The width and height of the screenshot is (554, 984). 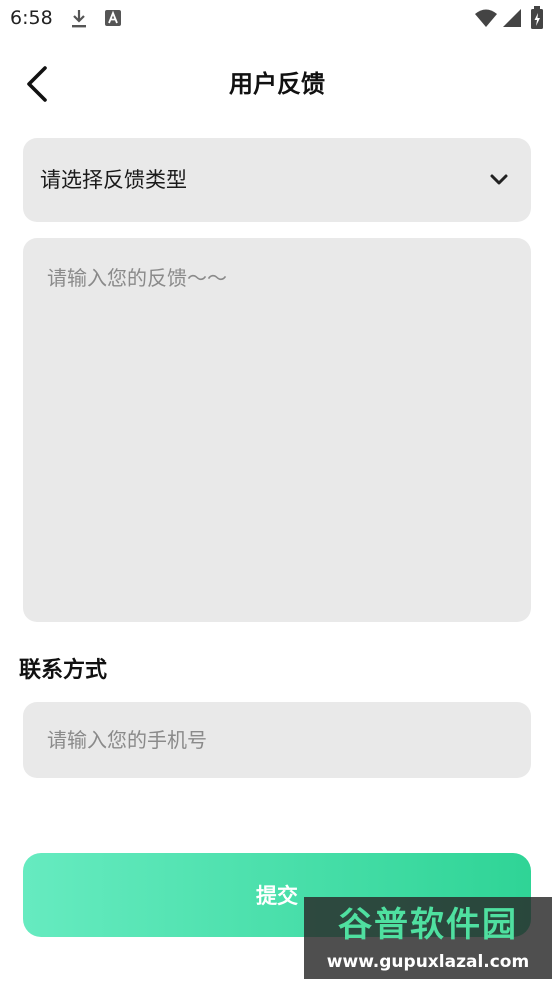 I want to click on watermark-logo: 谷普软件园 www.gupuxlazal.com, so click(x=428, y=938).